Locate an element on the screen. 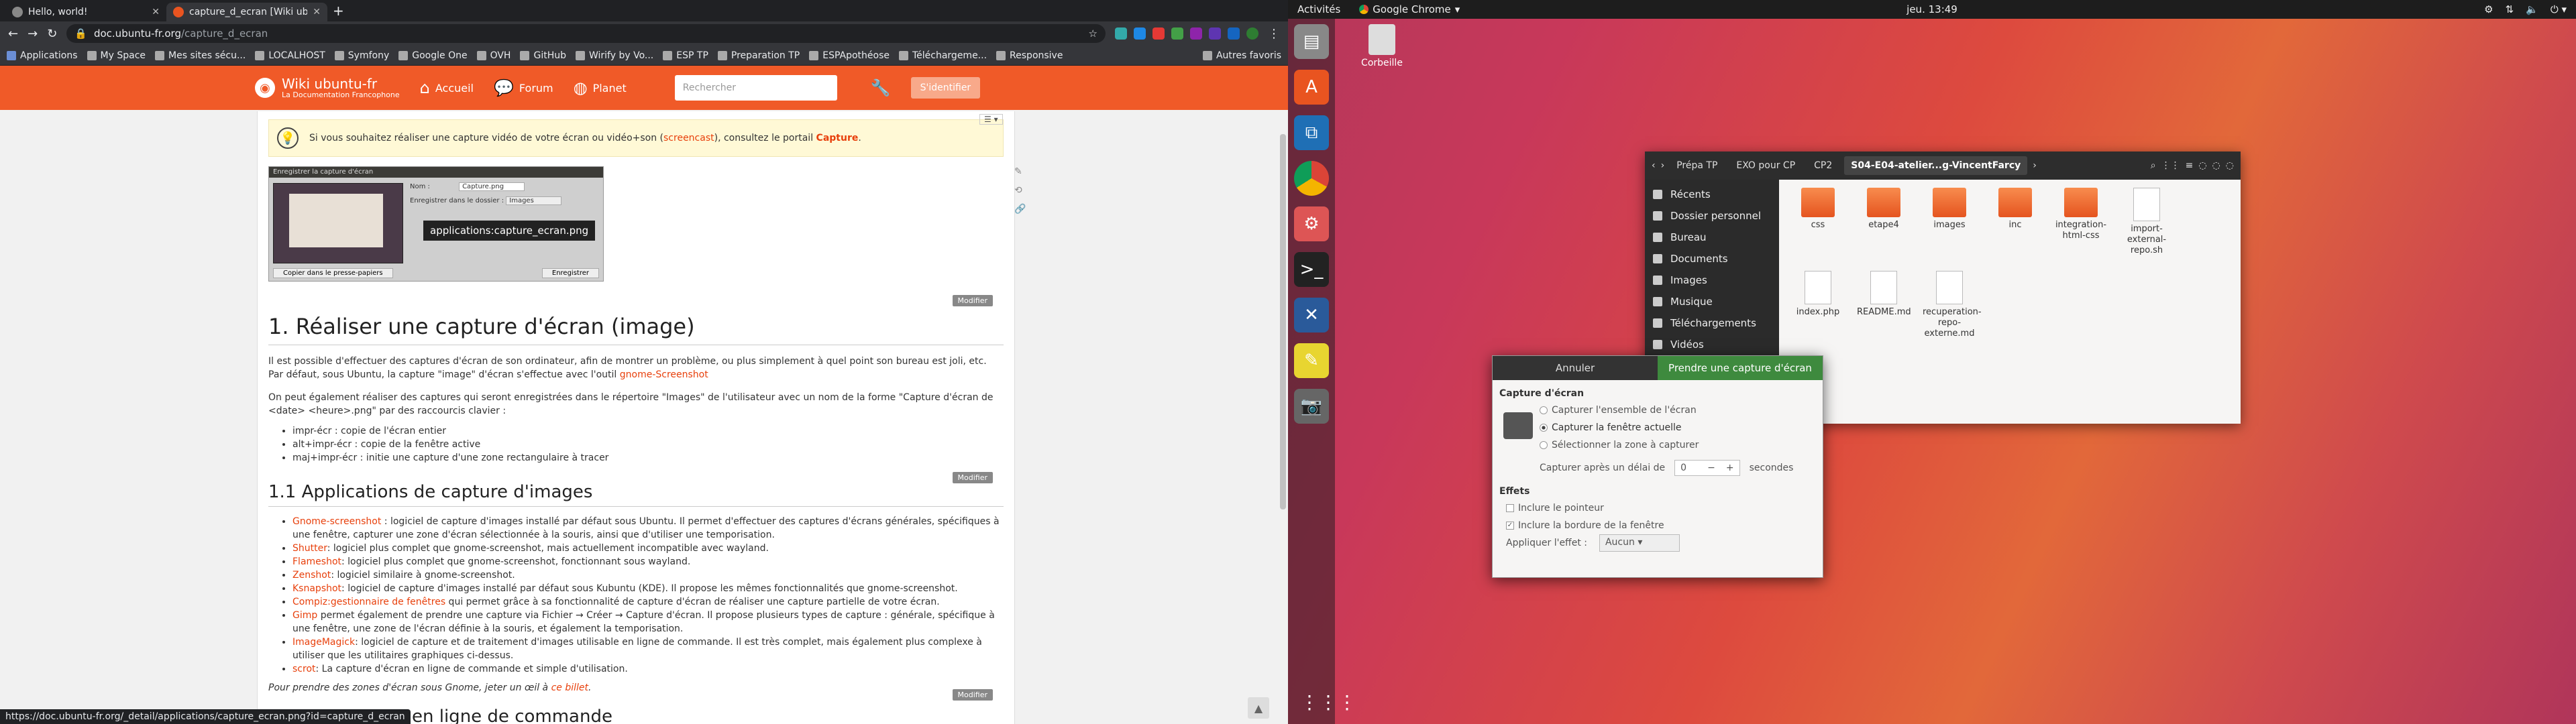 This screenshot has height=724, width=2576. new-tab-icon: + is located at coordinates (338, 11).